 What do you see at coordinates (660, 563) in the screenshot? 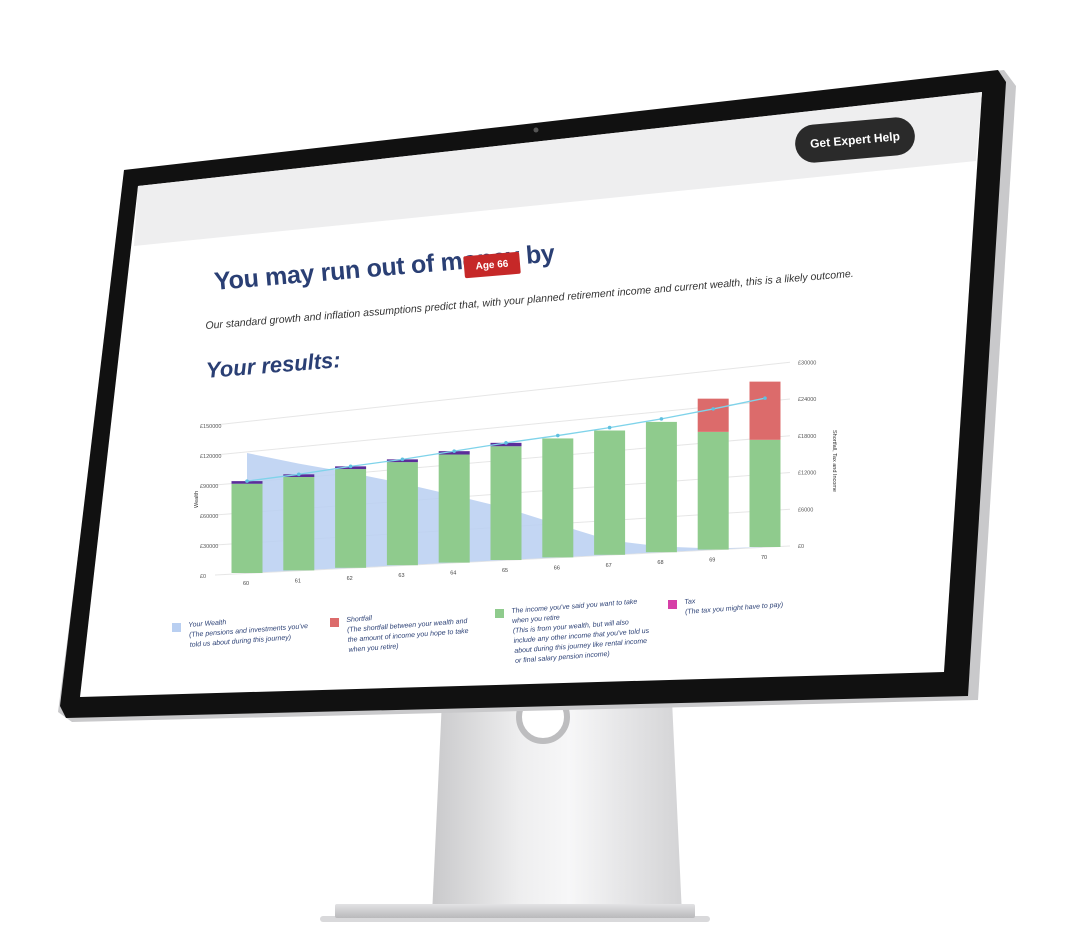
I see `x-axis-tick: 68` at bounding box center [660, 563].